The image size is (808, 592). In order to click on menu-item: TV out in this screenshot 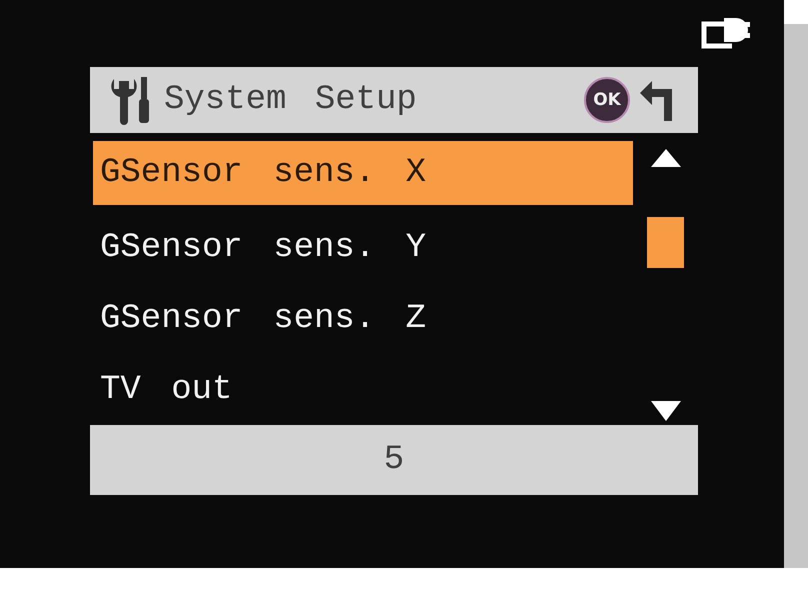, I will do `click(363, 389)`.